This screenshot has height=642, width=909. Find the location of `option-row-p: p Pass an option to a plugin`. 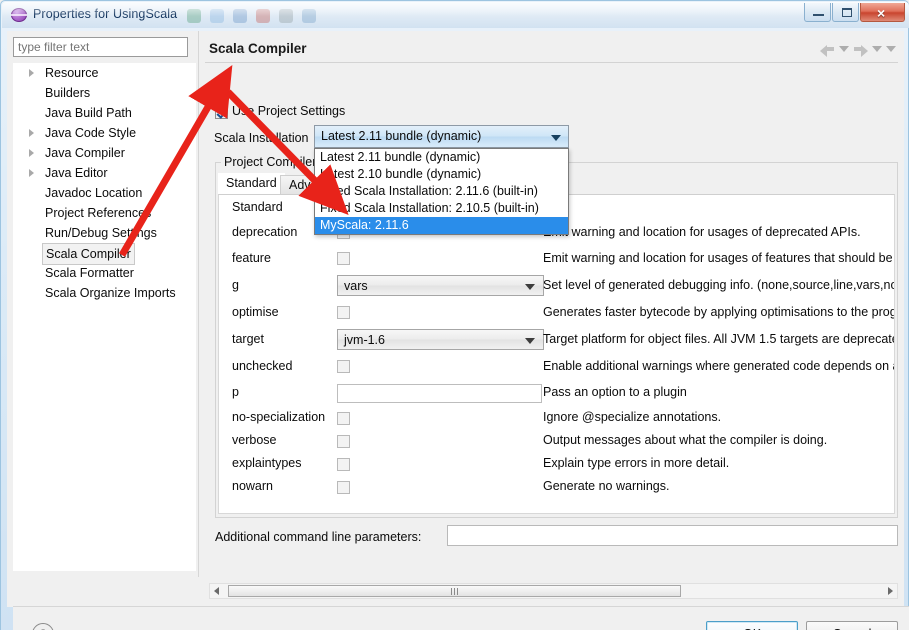

option-row-p: p Pass an option to a plugin is located at coordinates (556, 392).